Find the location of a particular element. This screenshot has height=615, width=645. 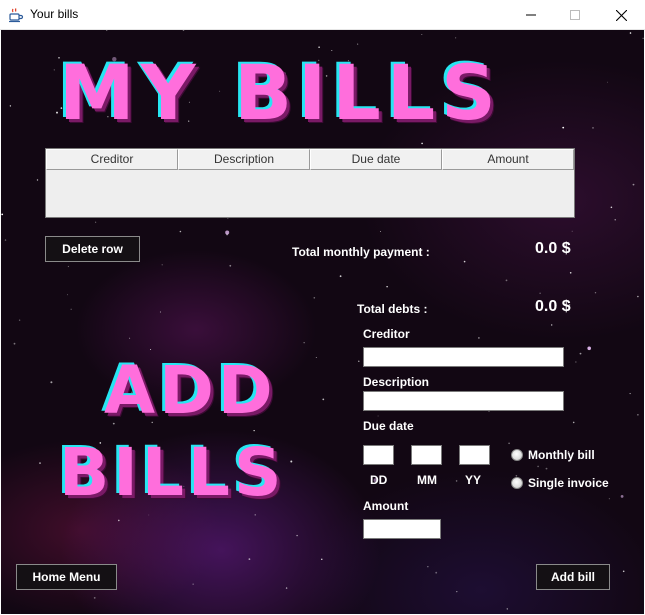

amount-field is located at coordinates (402, 529).